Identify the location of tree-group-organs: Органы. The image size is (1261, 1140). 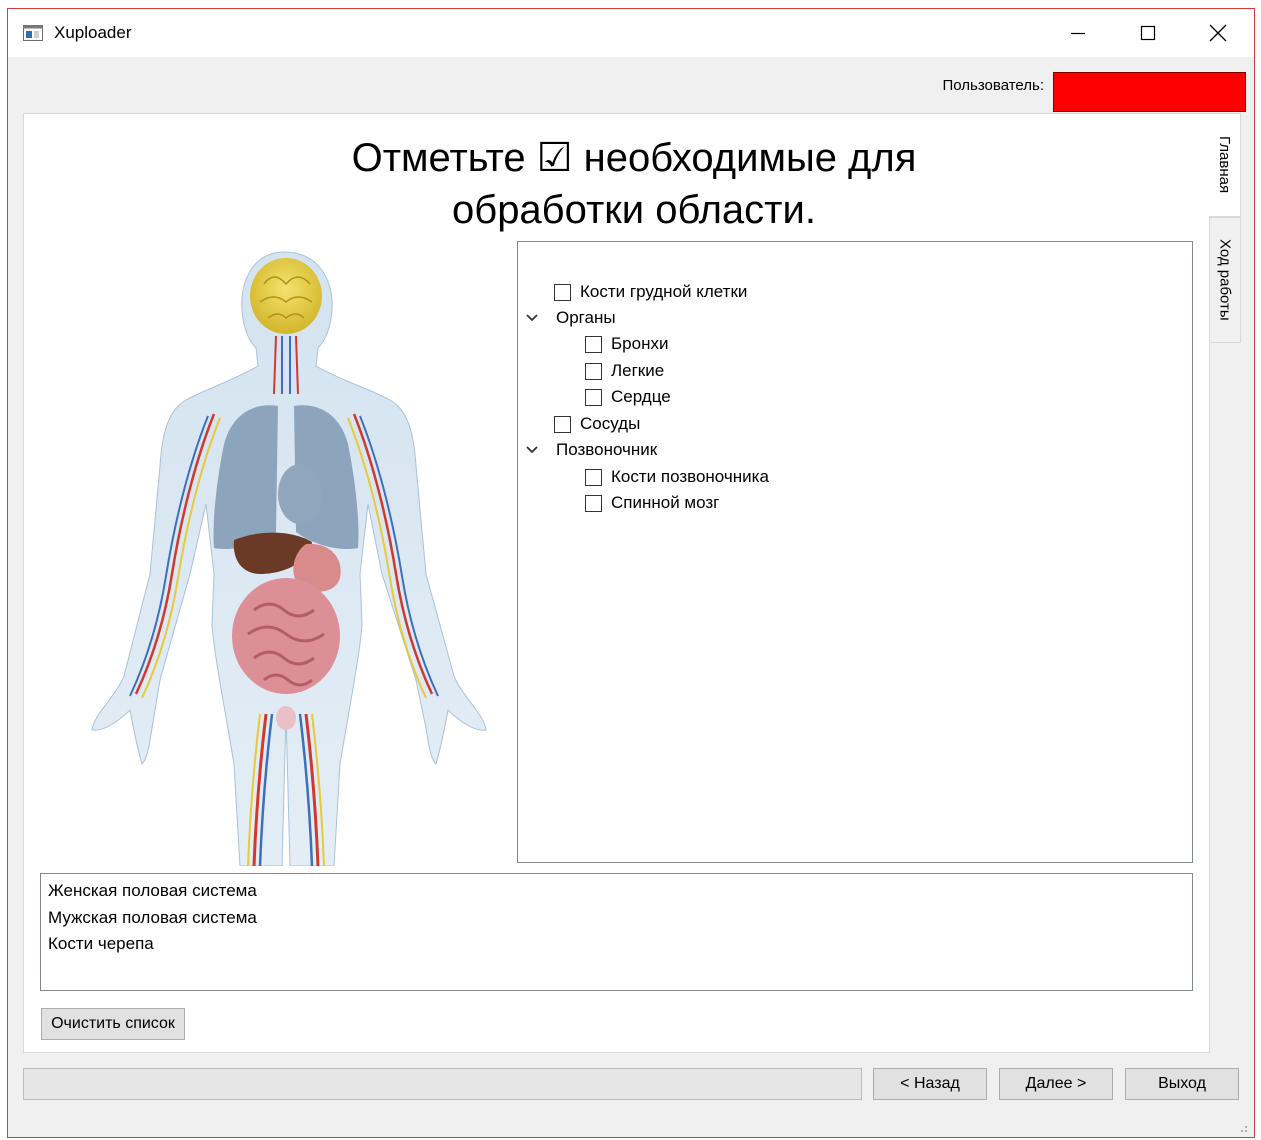
(571, 318).